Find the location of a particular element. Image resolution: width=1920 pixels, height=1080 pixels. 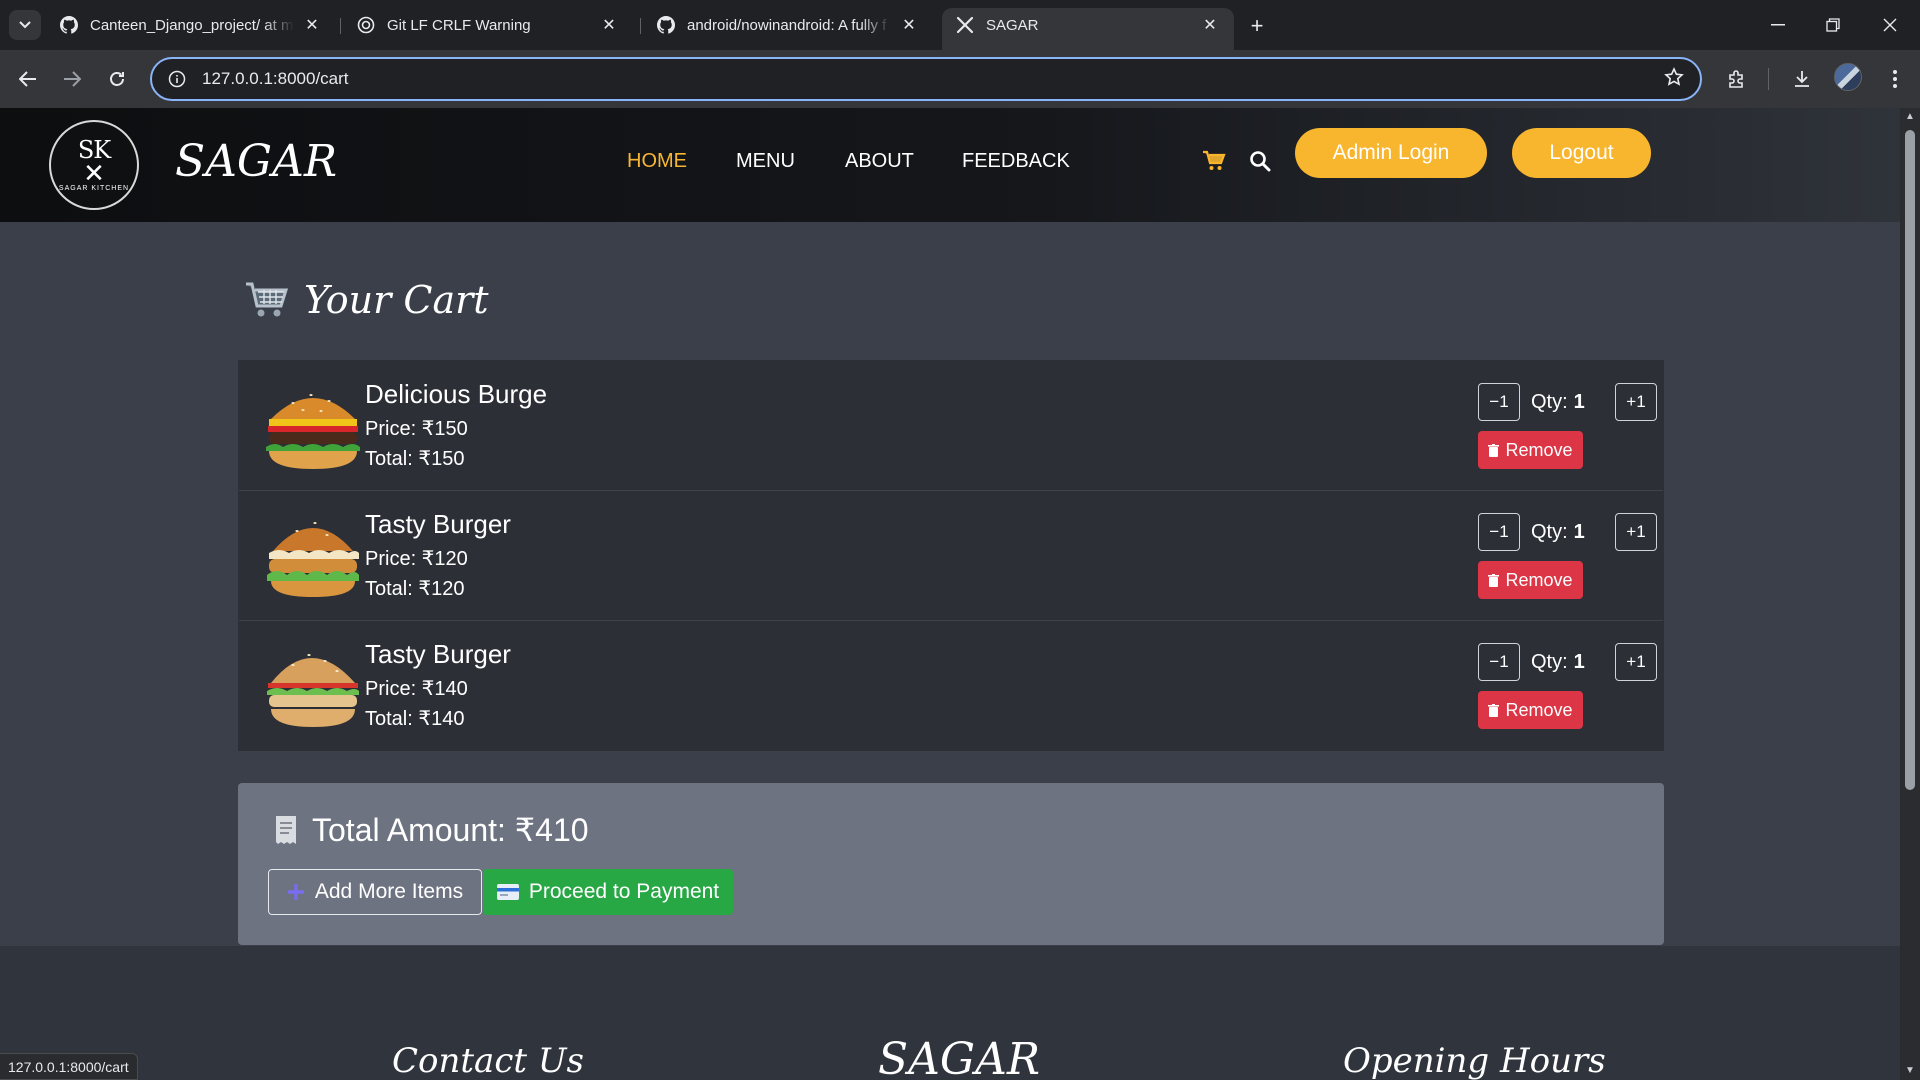

scroll-down-arrow-icon: ▼ is located at coordinates (1910, 1071).